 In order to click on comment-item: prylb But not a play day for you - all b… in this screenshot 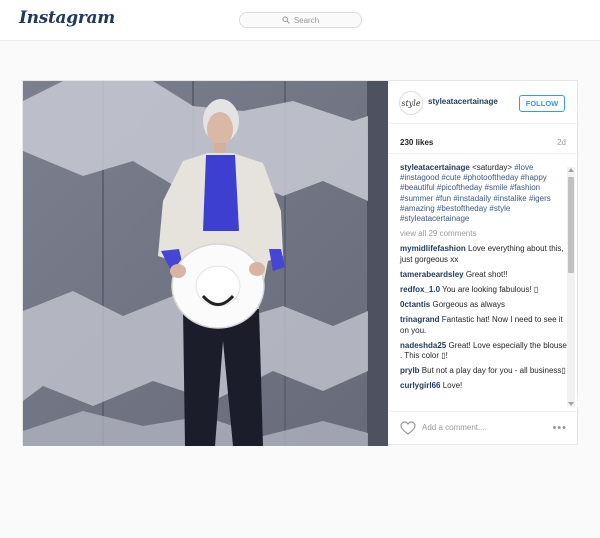, I will do `click(483, 371)`.